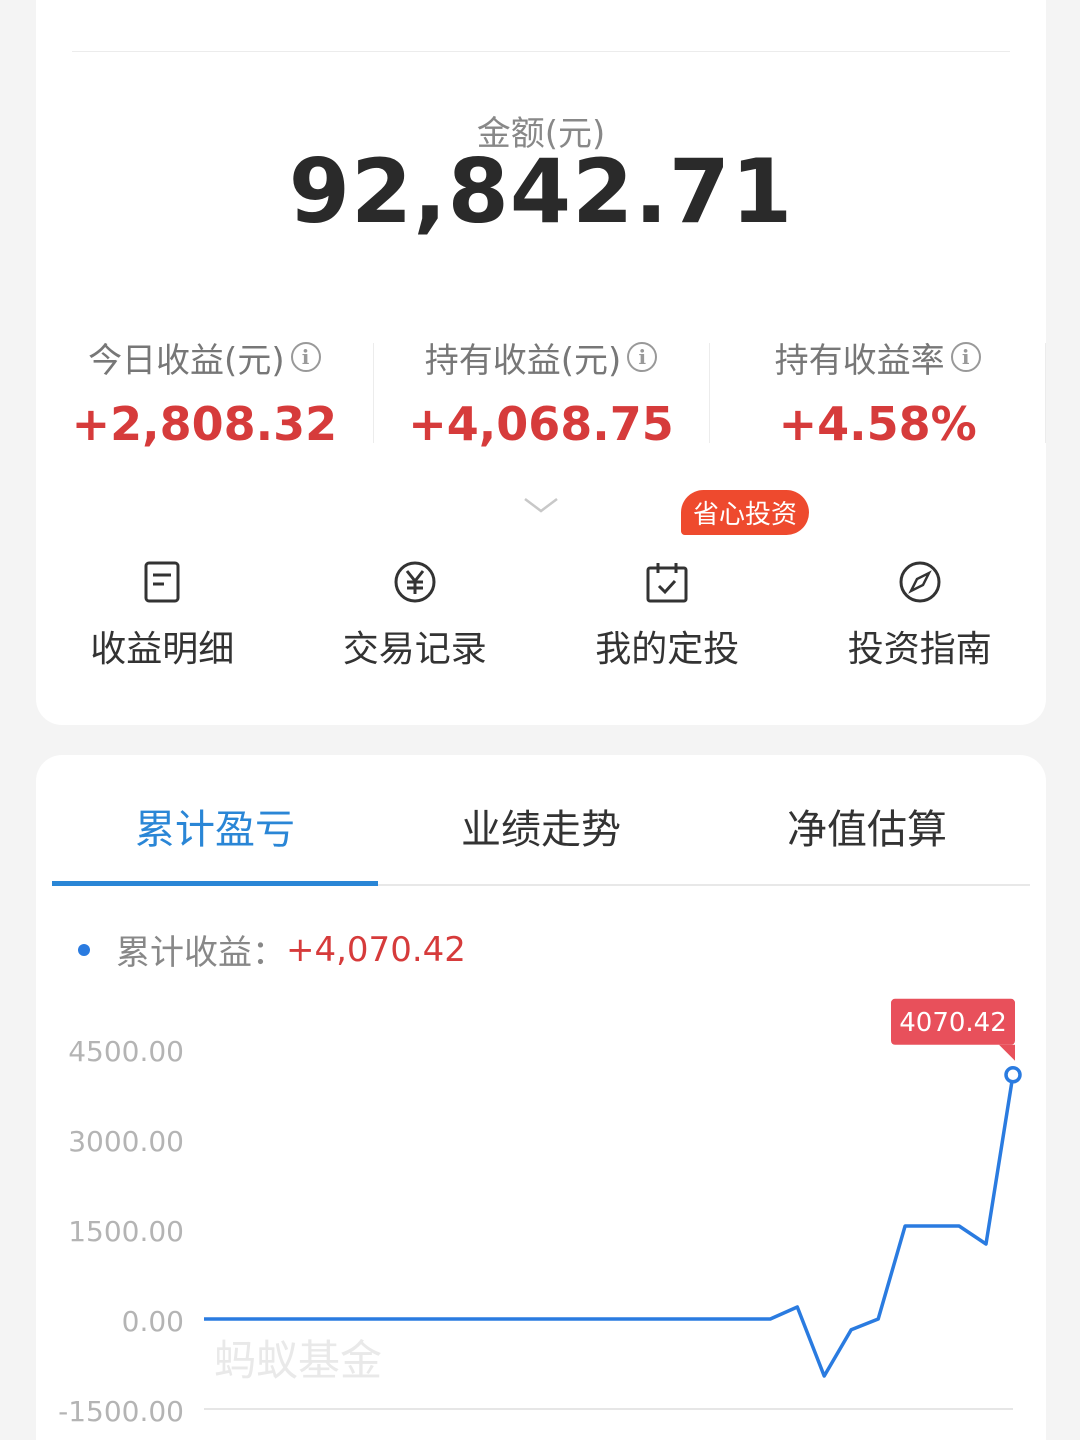 The width and height of the screenshot is (1080, 1440). Describe the element at coordinates (415, 582) in the screenshot. I see `yen-circle-icon` at that location.